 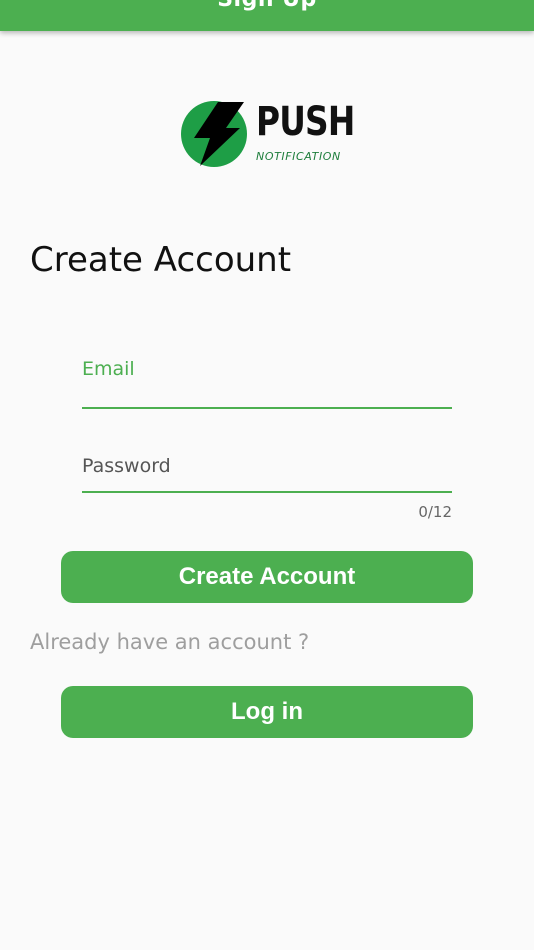 I want to click on email-field: Email, so click(x=267, y=380).